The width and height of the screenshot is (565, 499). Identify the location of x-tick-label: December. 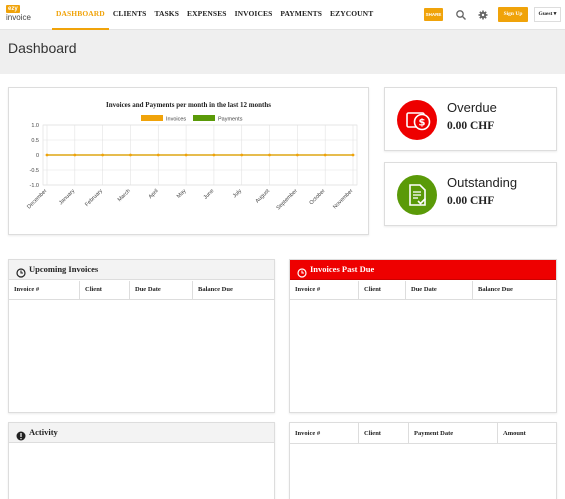
(37, 199).